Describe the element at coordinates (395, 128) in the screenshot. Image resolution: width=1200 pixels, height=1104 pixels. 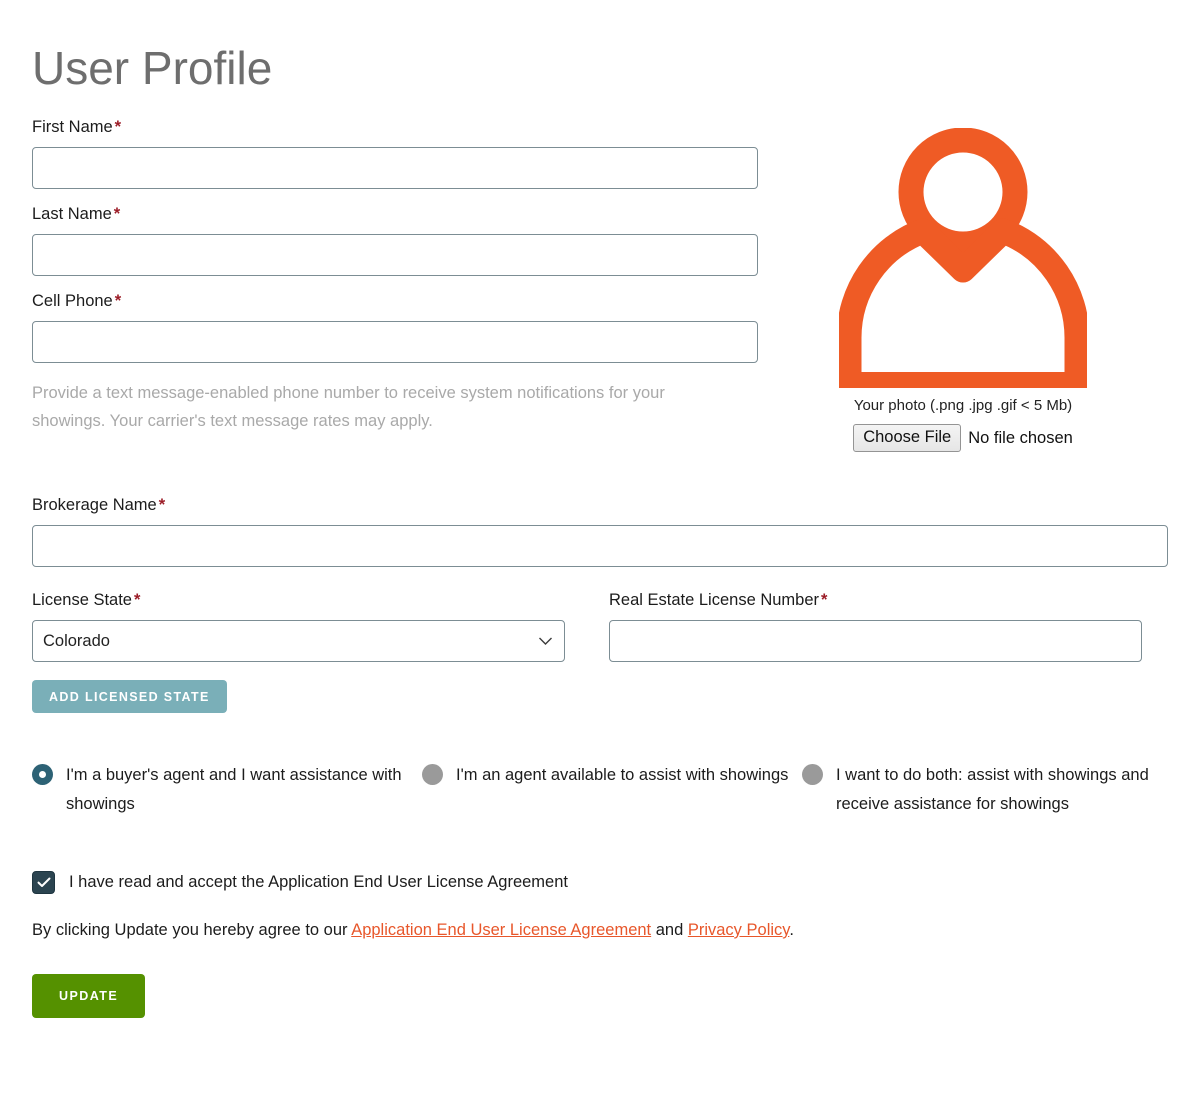
I see `first-name-label: First Name *` at that location.